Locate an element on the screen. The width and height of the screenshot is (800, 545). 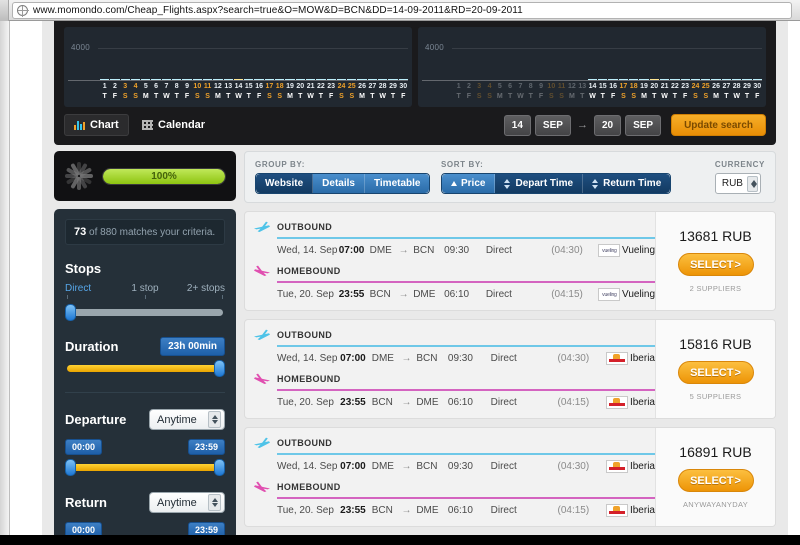
sort-by-price: Price is located at coordinates (469, 183).